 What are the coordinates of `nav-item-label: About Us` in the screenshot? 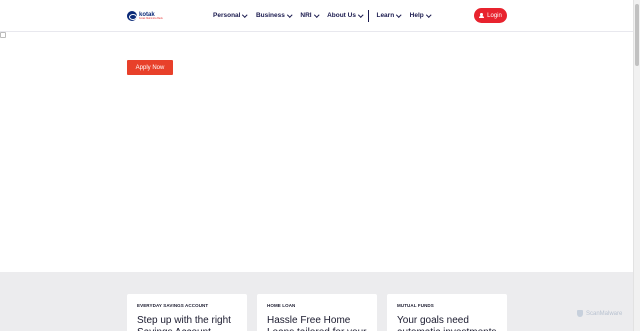 It's located at (341, 15).